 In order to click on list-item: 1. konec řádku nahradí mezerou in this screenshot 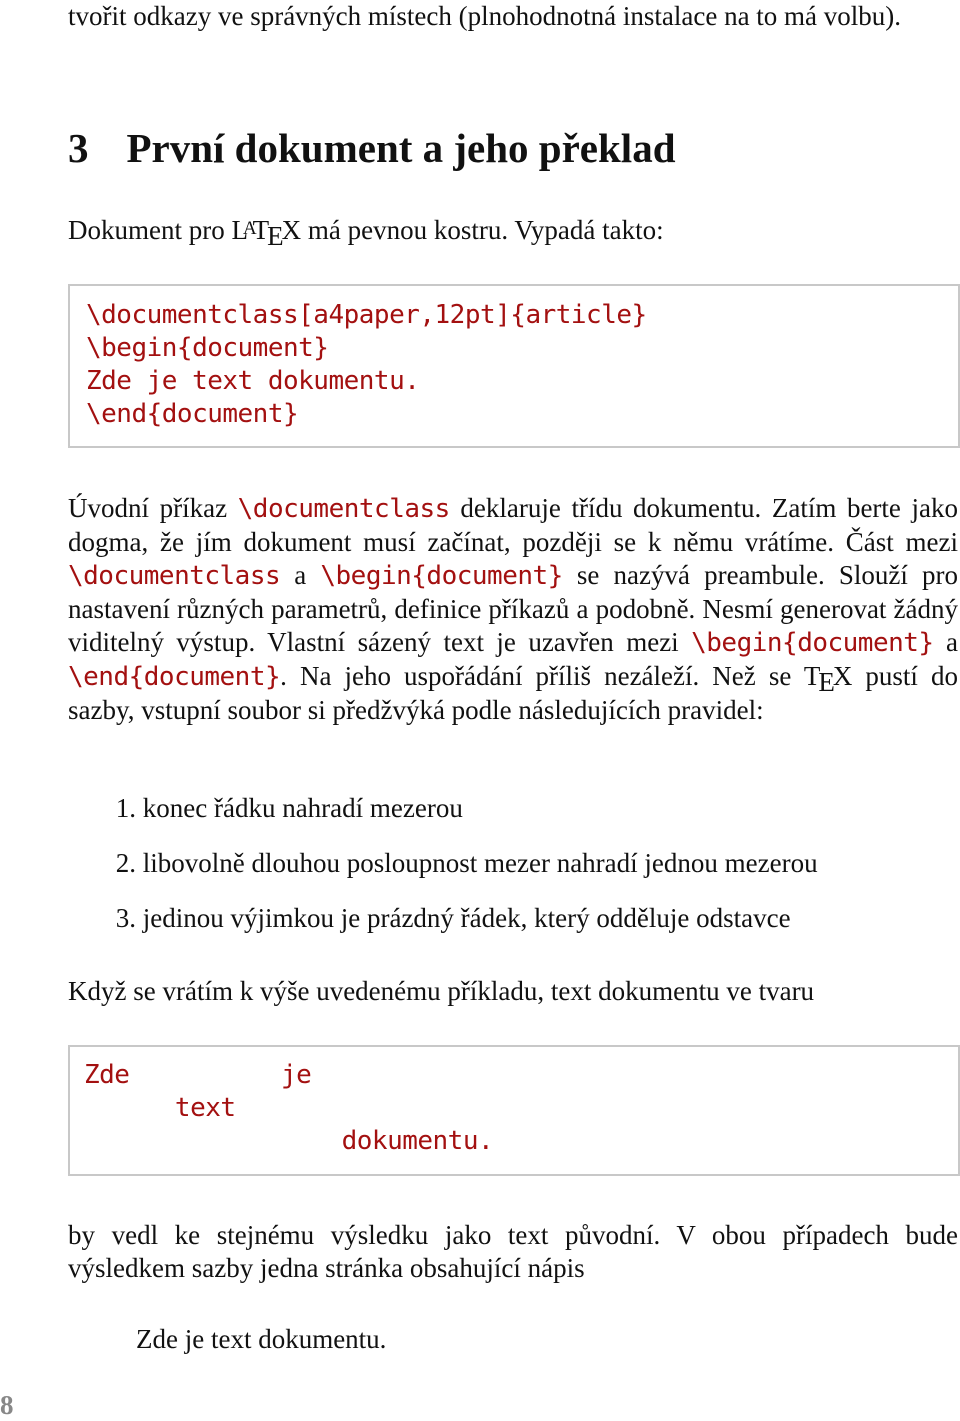, I will do `click(443, 819)`.